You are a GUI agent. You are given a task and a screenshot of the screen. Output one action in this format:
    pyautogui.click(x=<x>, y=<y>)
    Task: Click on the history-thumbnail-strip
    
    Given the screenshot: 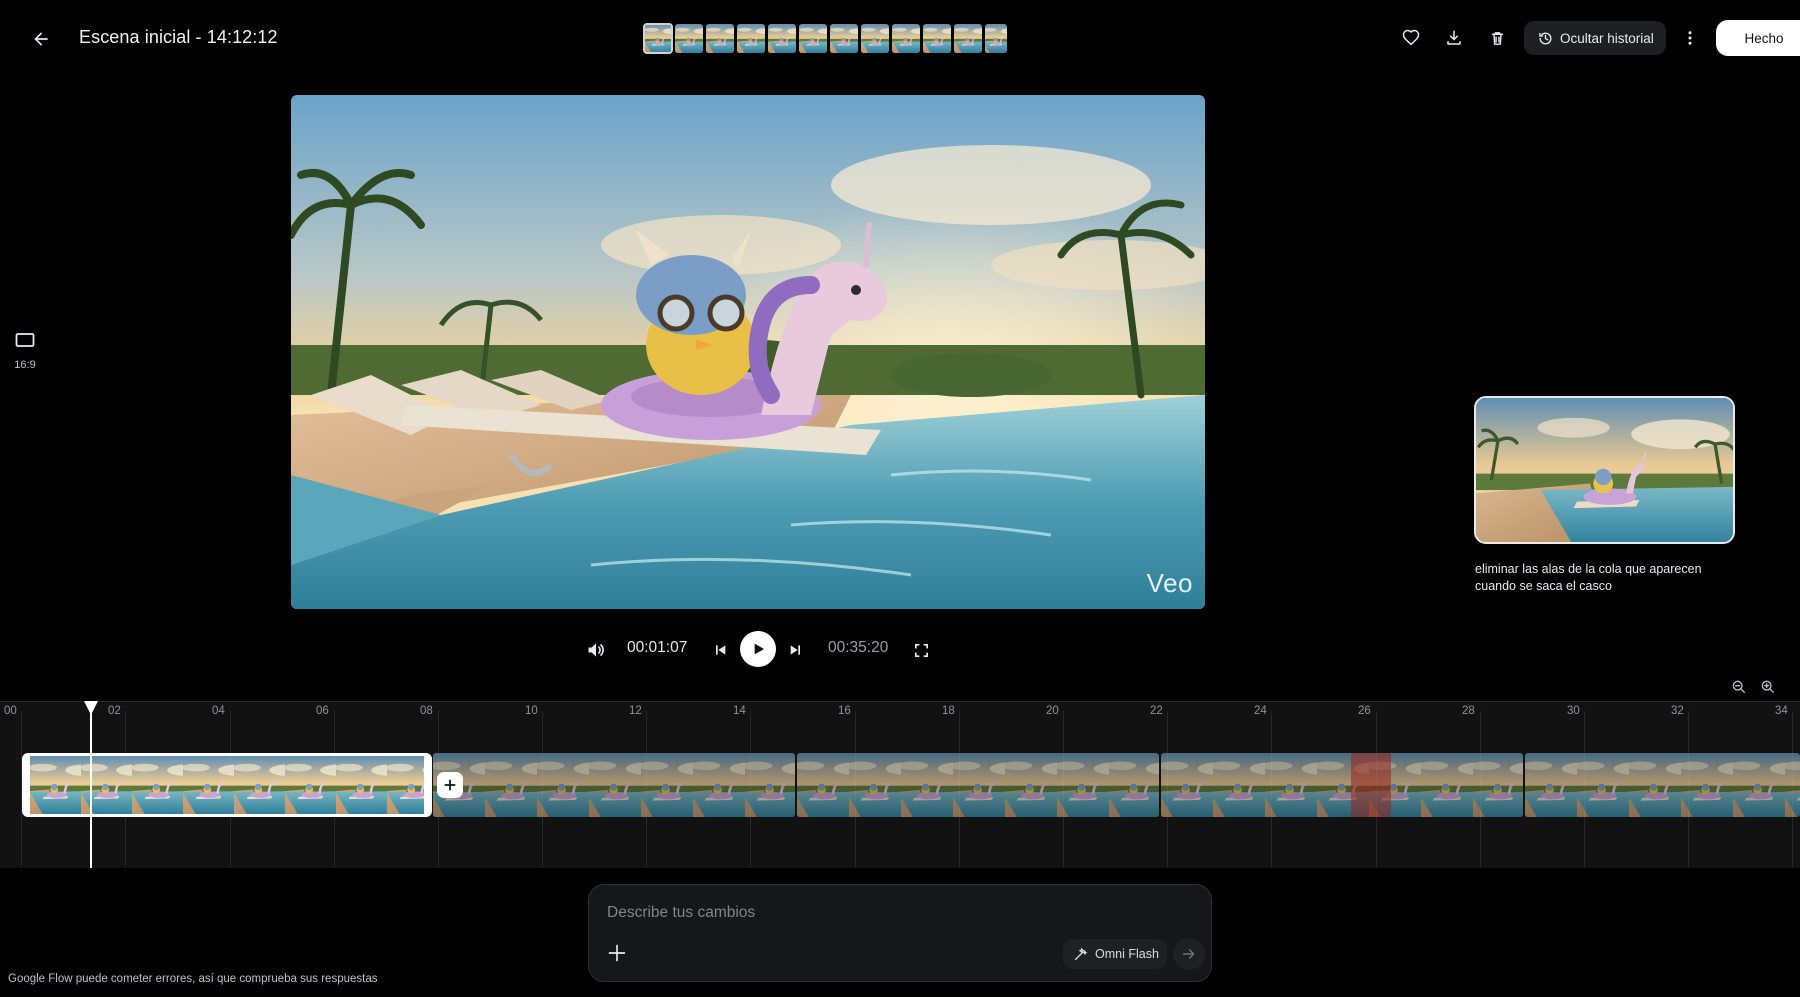 What is the action you would take?
    pyautogui.click(x=825, y=38)
    